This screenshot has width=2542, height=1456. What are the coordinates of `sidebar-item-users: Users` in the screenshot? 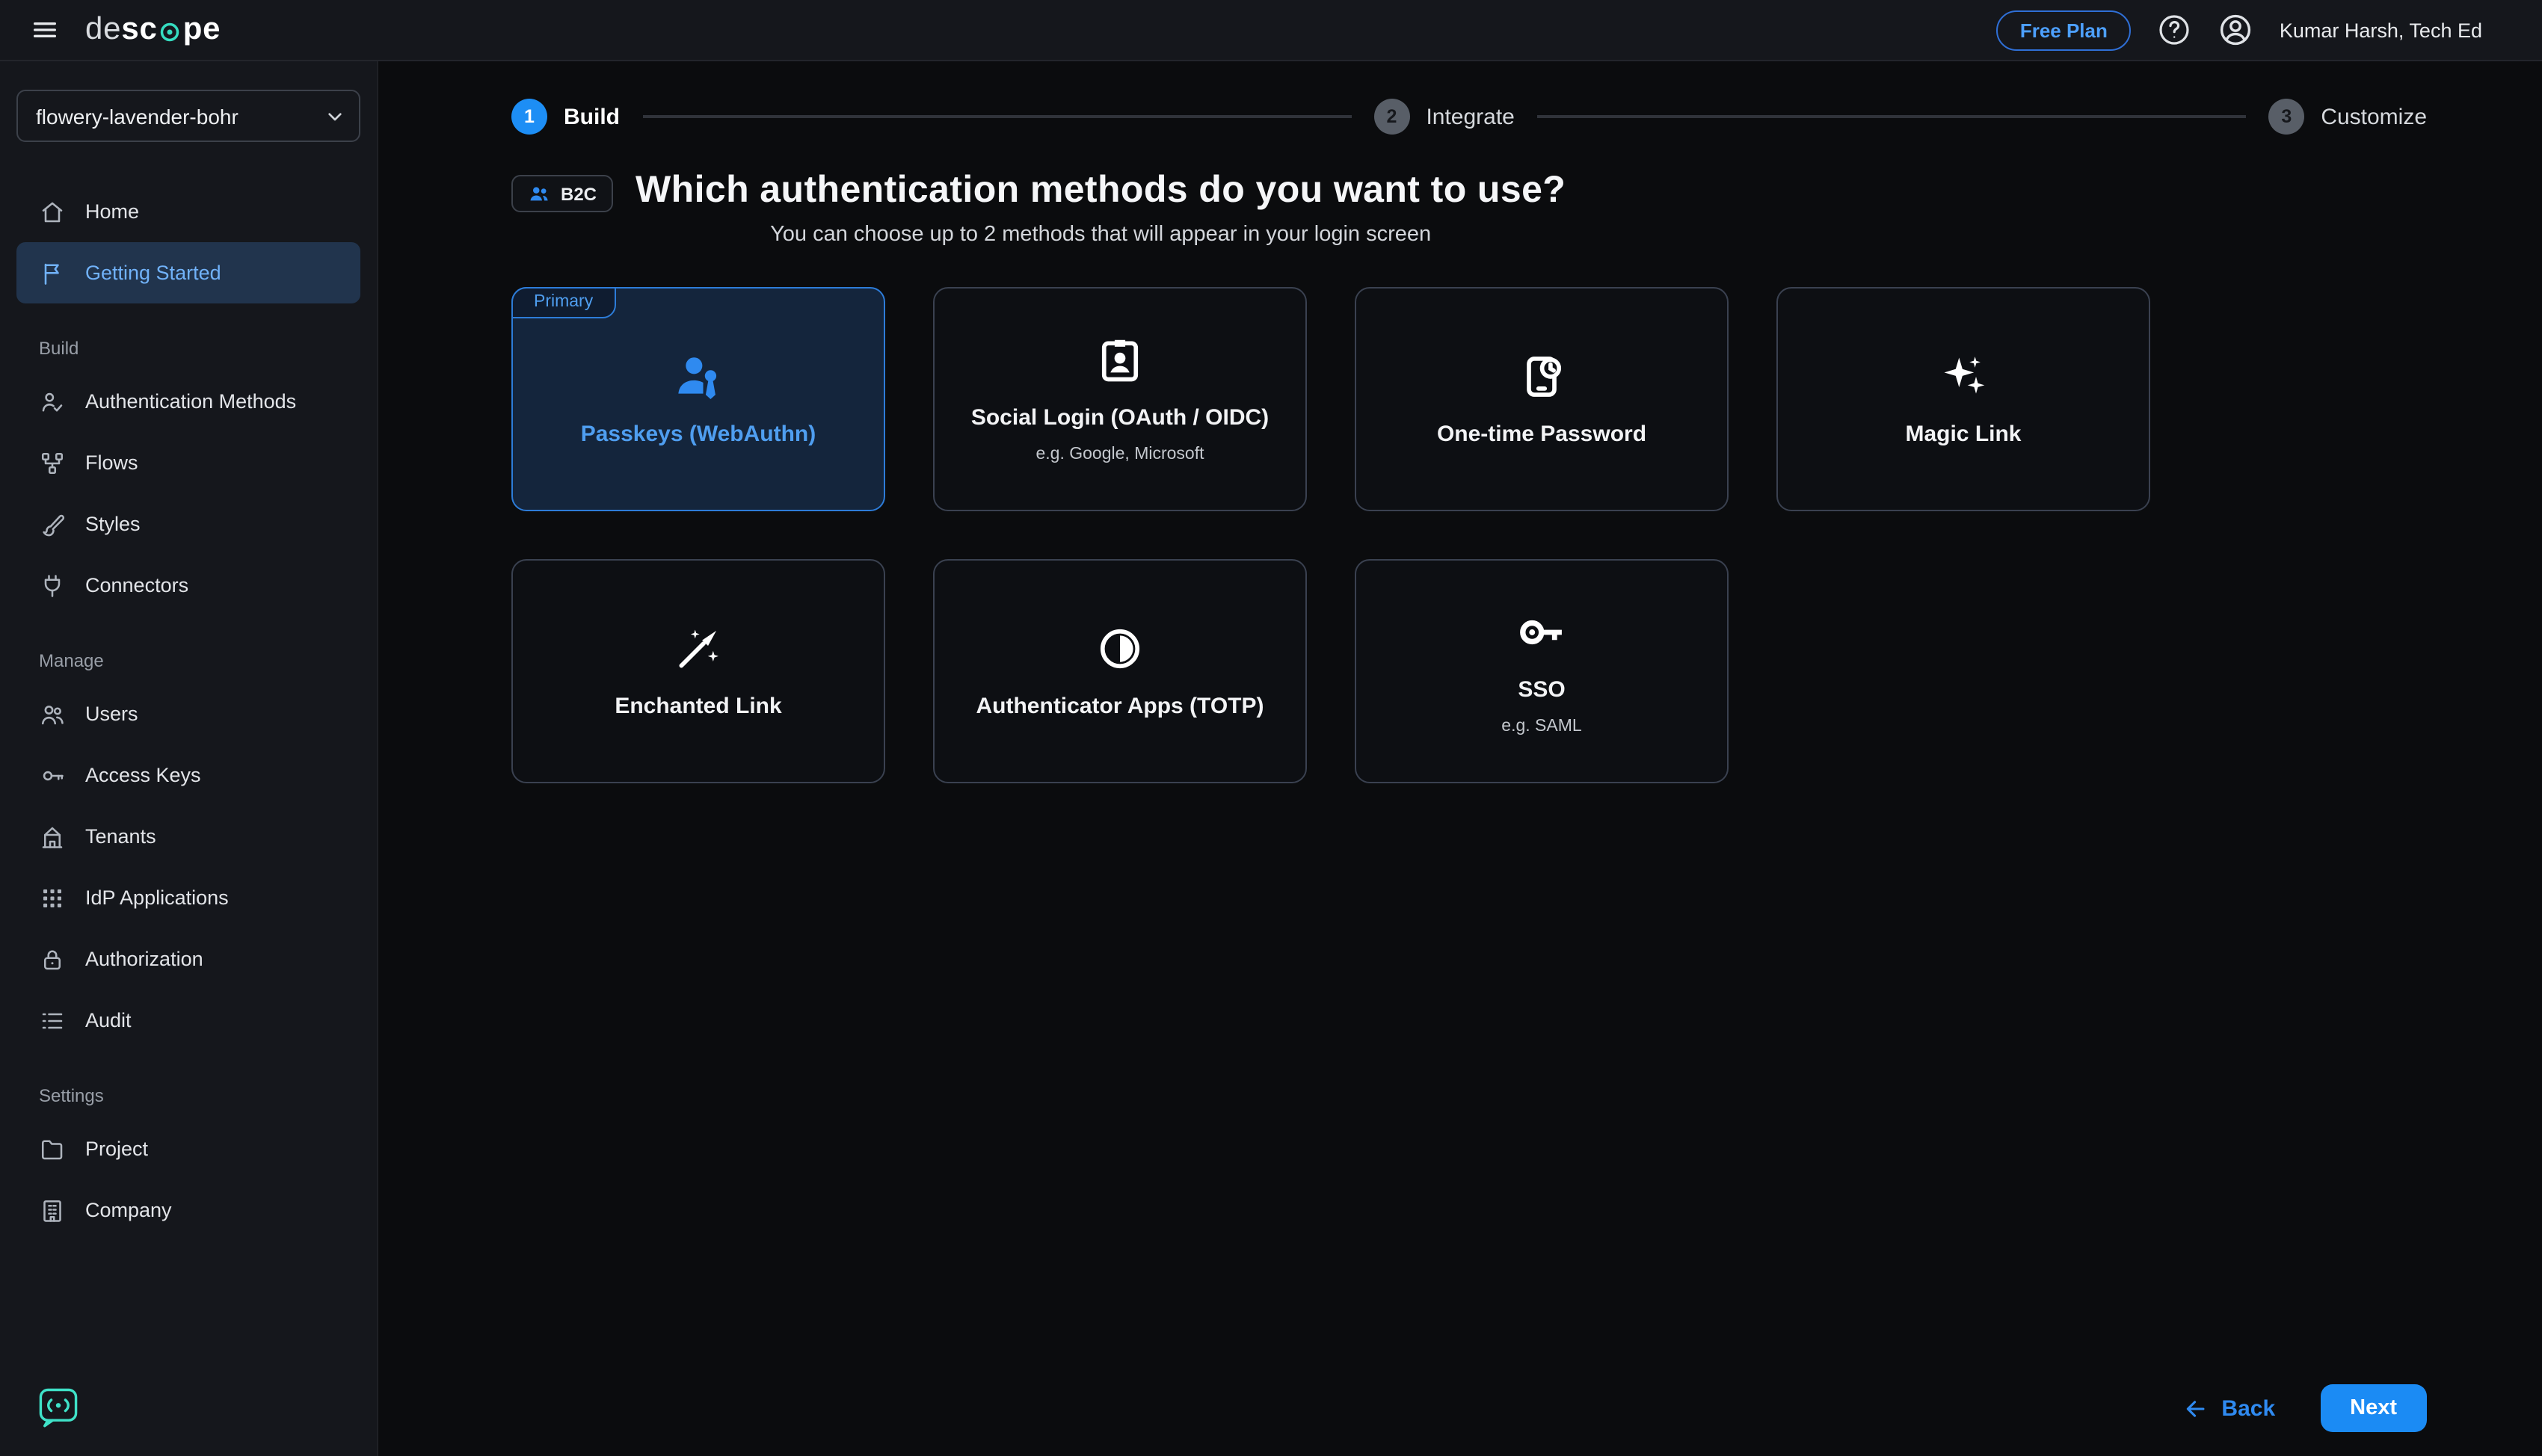 It's located at (188, 713).